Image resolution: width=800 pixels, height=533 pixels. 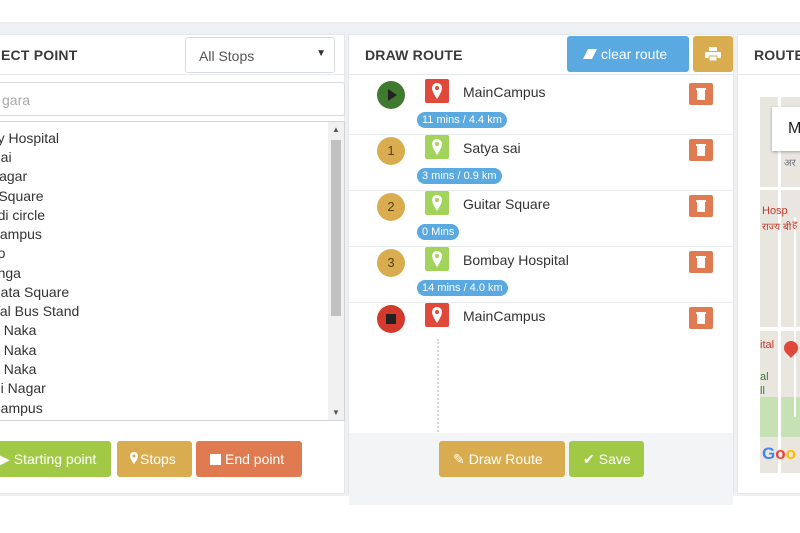 I want to click on map-label: ह, so click(x=795, y=225).